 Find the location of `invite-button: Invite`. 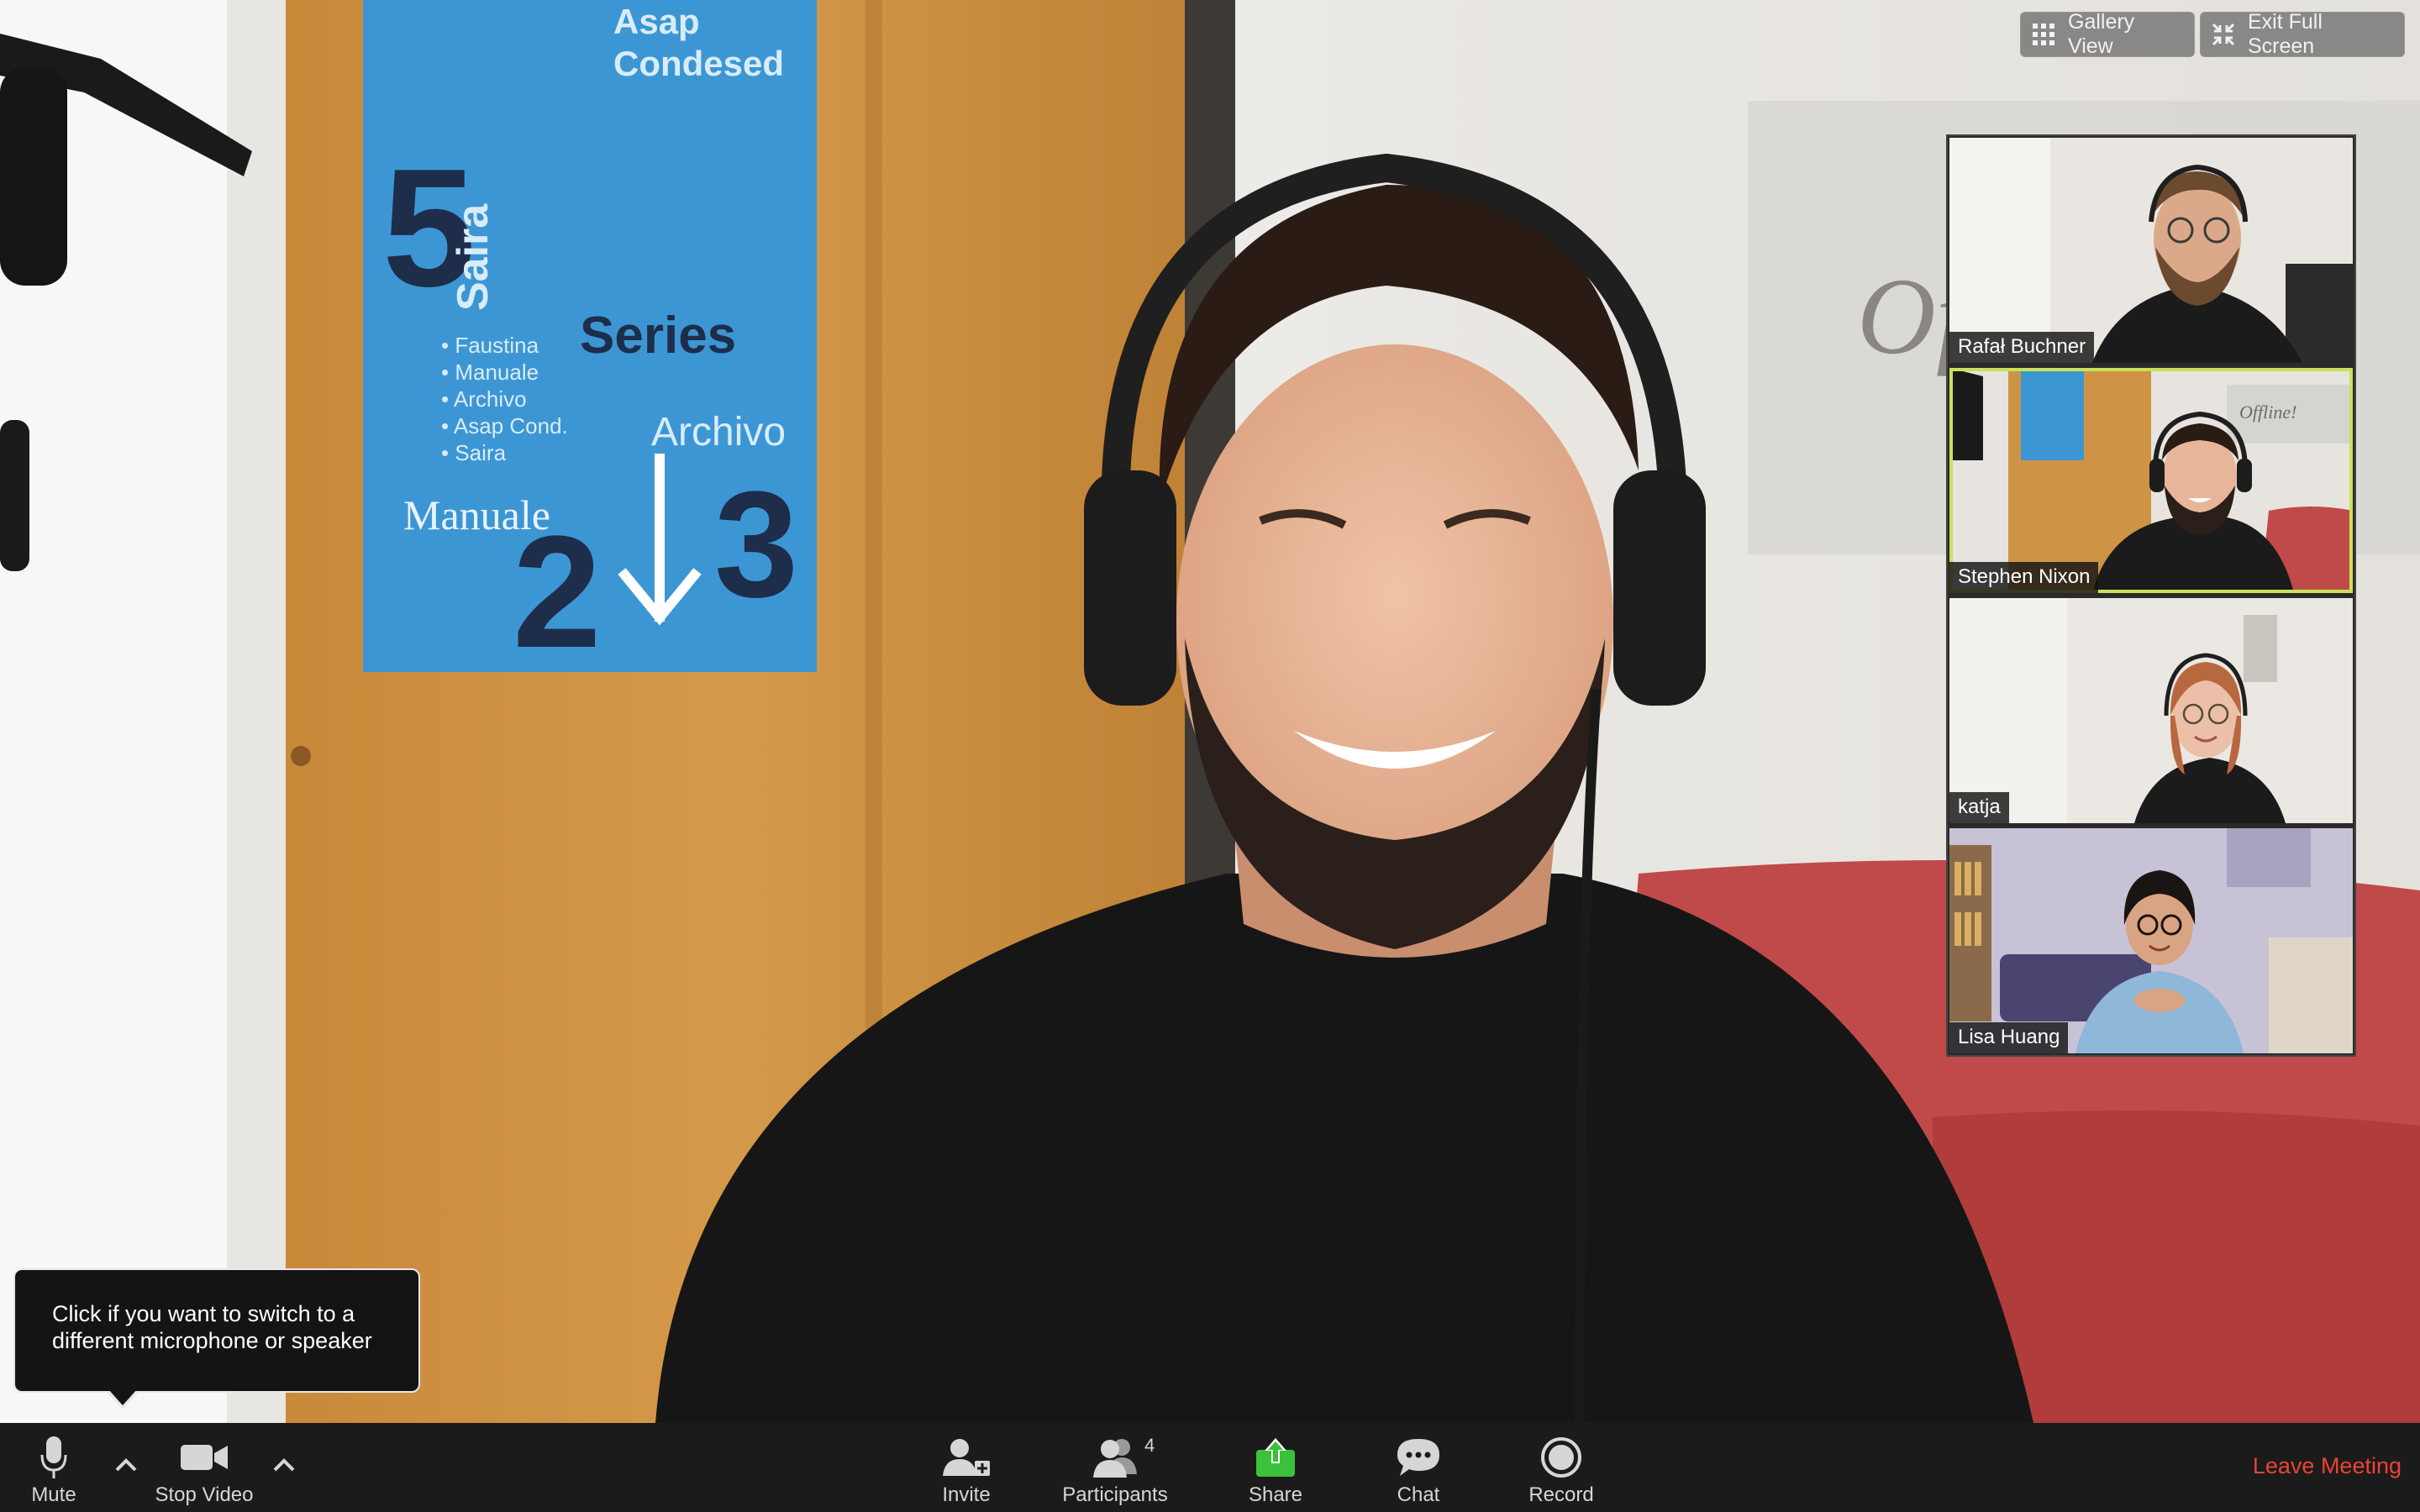

invite-button: Invite is located at coordinates (966, 1467).